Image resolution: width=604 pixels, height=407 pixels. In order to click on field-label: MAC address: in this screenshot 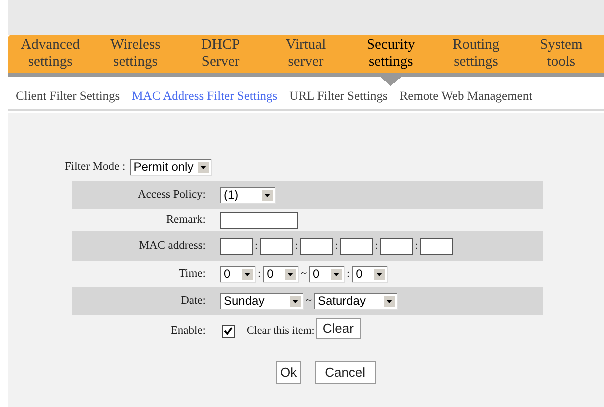, I will do `click(172, 246)`.